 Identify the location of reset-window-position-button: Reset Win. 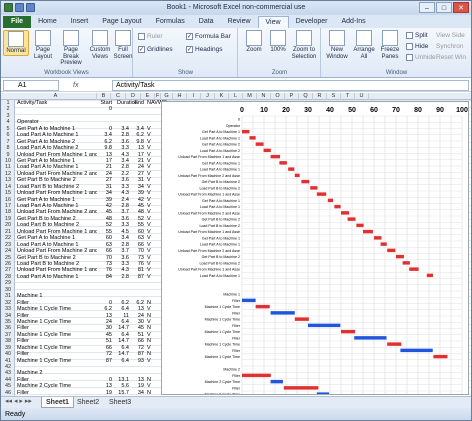
(451, 57).